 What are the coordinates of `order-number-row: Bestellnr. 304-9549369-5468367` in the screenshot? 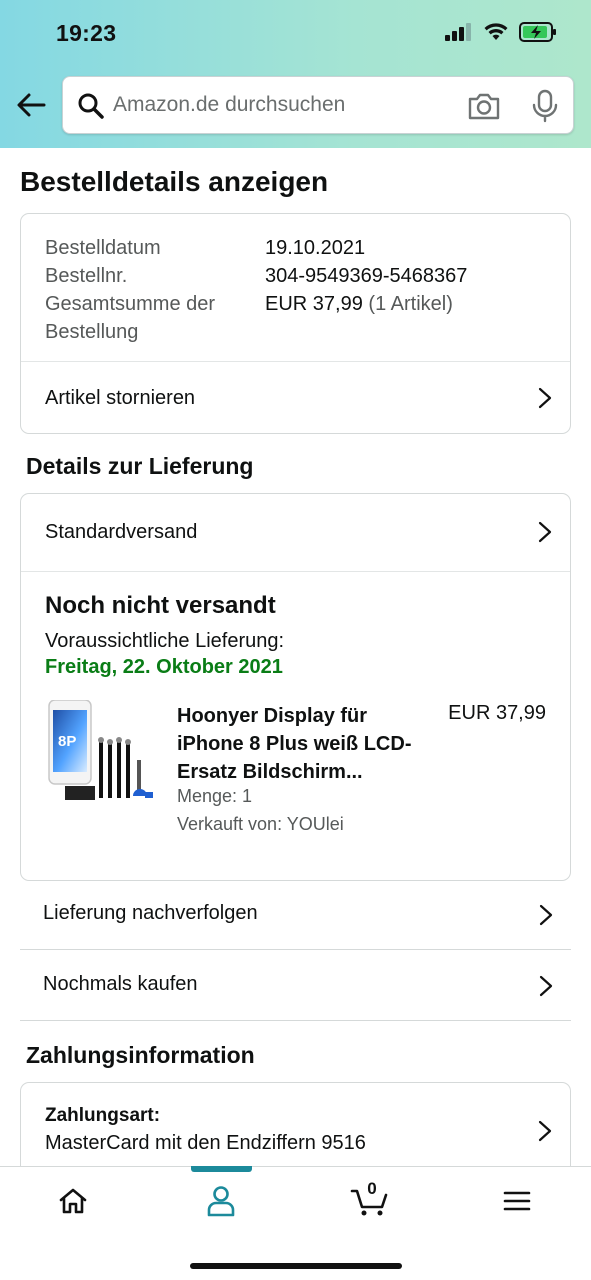 It's located at (297, 276).